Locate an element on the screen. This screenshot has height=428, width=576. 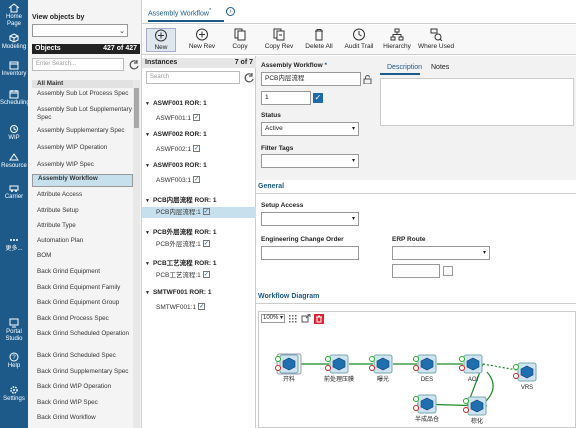
instance-revision: PCB内层流程:1 is located at coordinates (199, 212).